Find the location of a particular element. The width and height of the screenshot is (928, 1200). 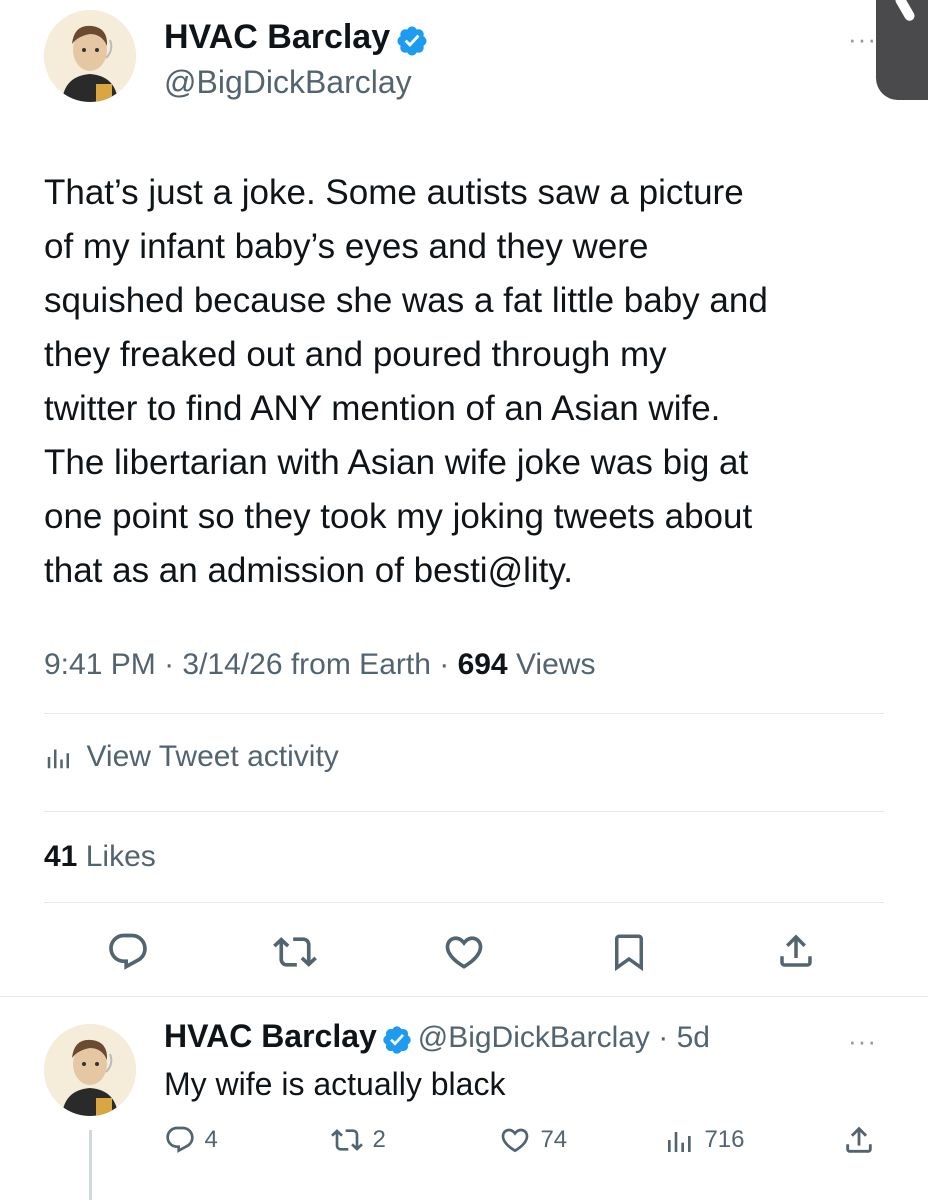

reply-age: 5d is located at coordinates (693, 1037).